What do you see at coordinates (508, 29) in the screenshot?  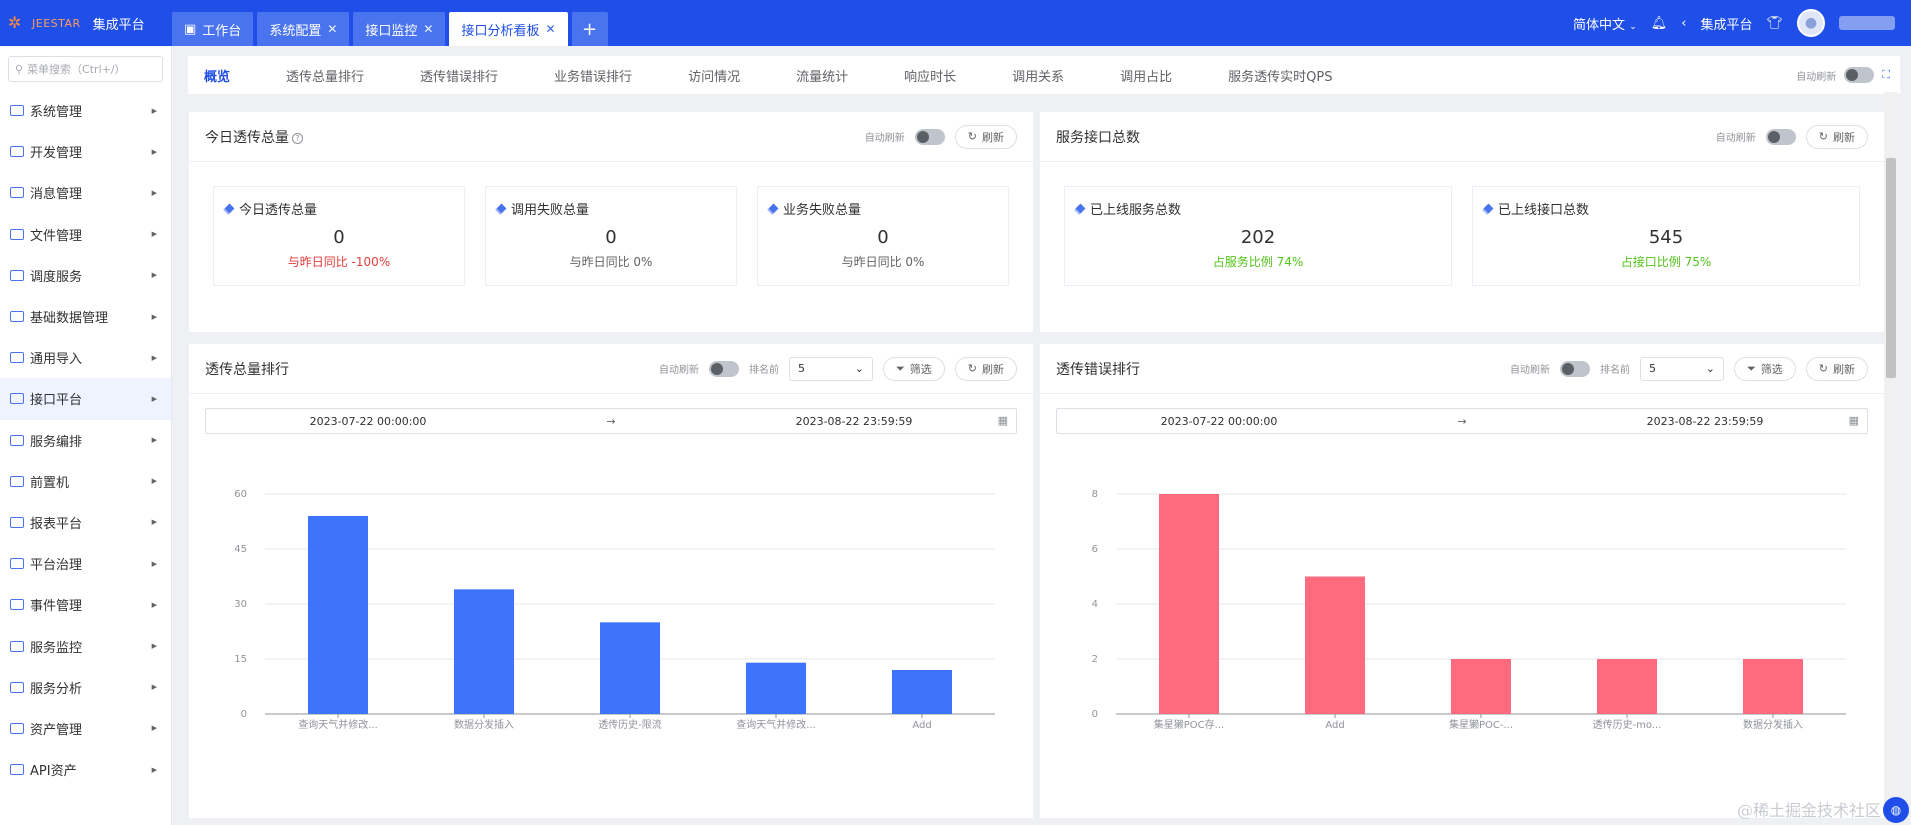 I see `tab-interface-dashboard: 接口分析看板 ✕` at bounding box center [508, 29].